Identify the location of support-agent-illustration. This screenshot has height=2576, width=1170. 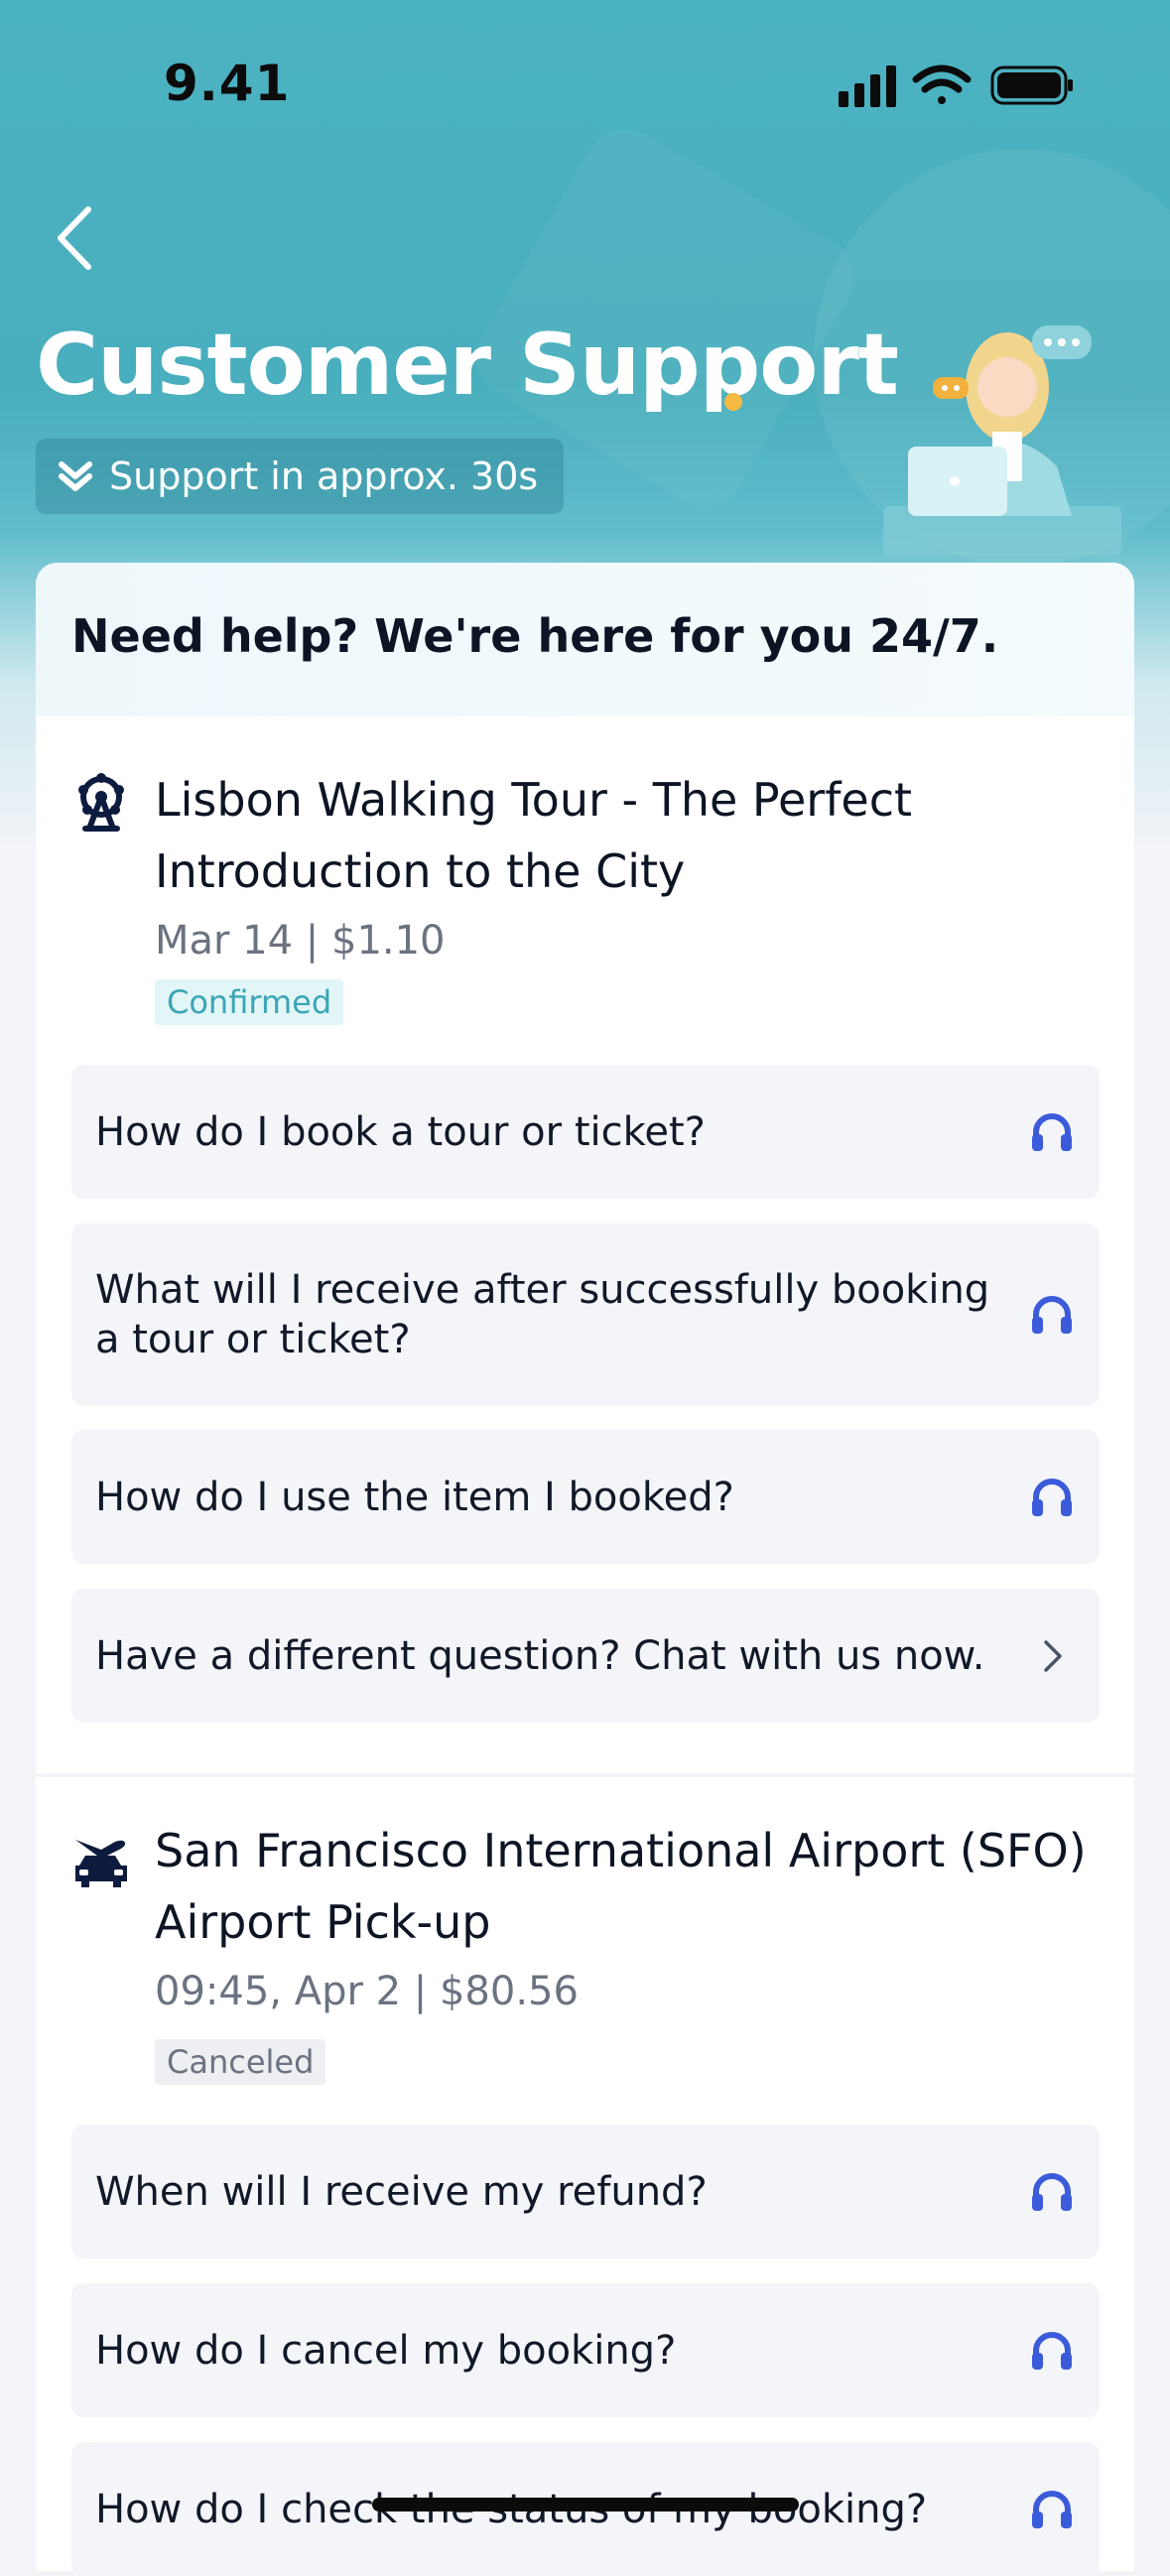
(1002, 441).